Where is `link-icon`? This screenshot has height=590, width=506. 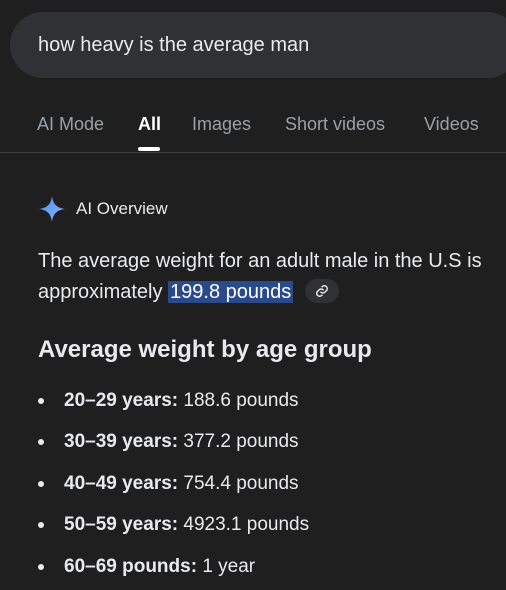
link-icon is located at coordinates (322, 290).